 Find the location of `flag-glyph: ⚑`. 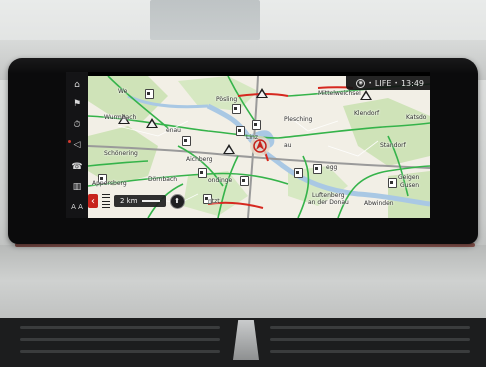

flag-glyph: ⚑ is located at coordinates (77, 103).